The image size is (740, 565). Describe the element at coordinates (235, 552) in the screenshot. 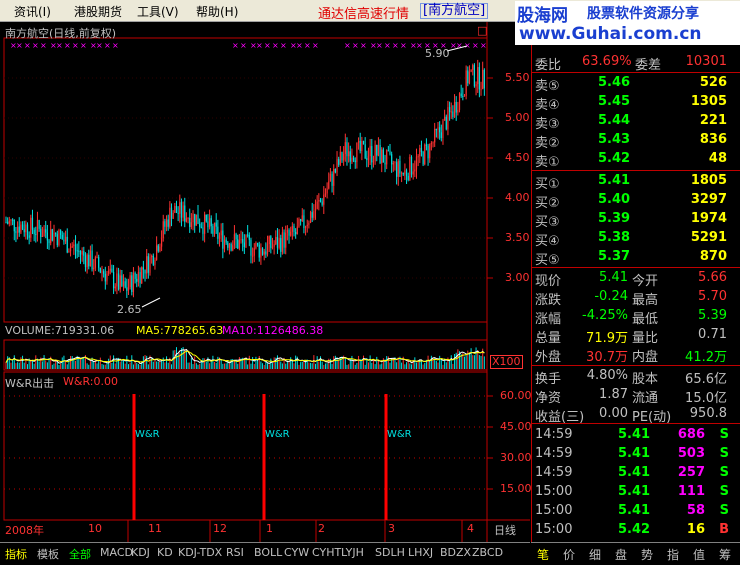

I see `tab-rsi: RSI` at that location.